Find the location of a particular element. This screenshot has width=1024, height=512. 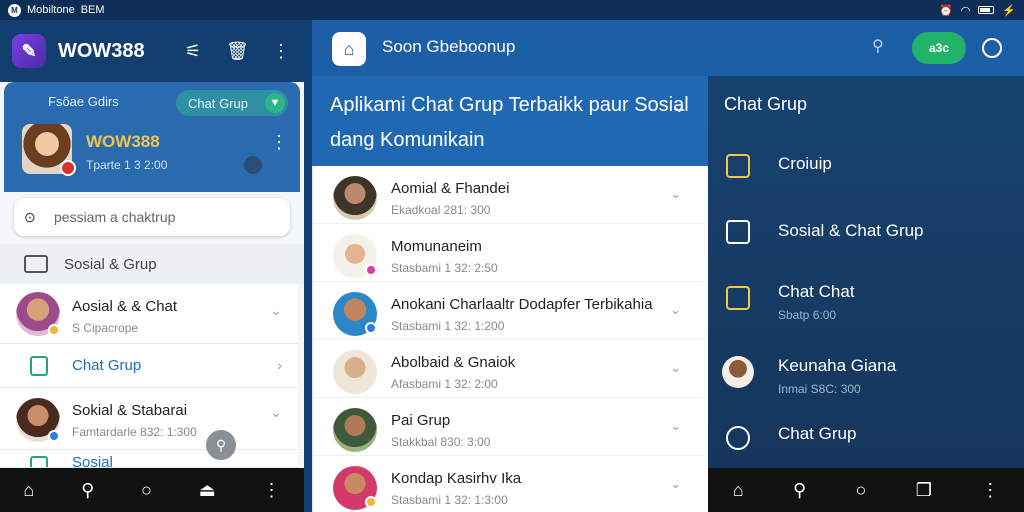

list-item-title: Anokani Charlaaltr Dodapfer Terbikahia is located at coordinates (522, 304).